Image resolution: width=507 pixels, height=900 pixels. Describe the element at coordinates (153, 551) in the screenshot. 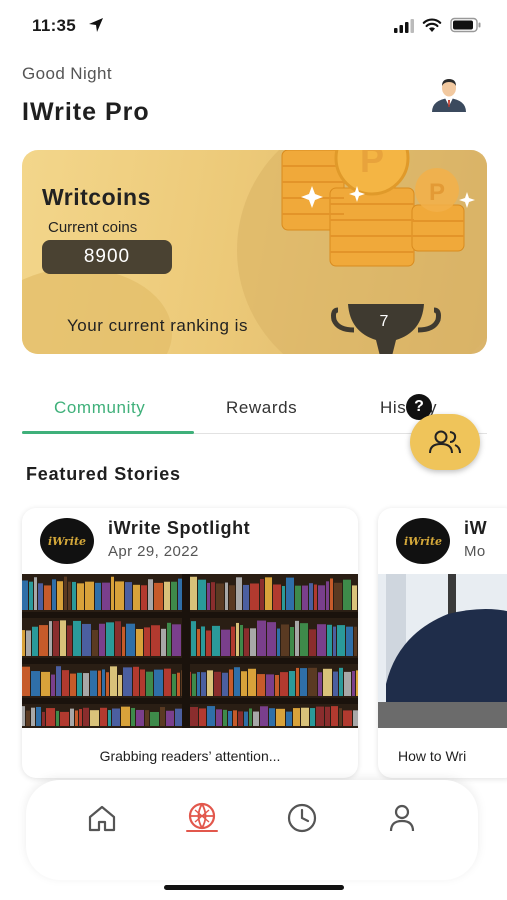

I see `story-date: Apr 29, 2022` at that location.